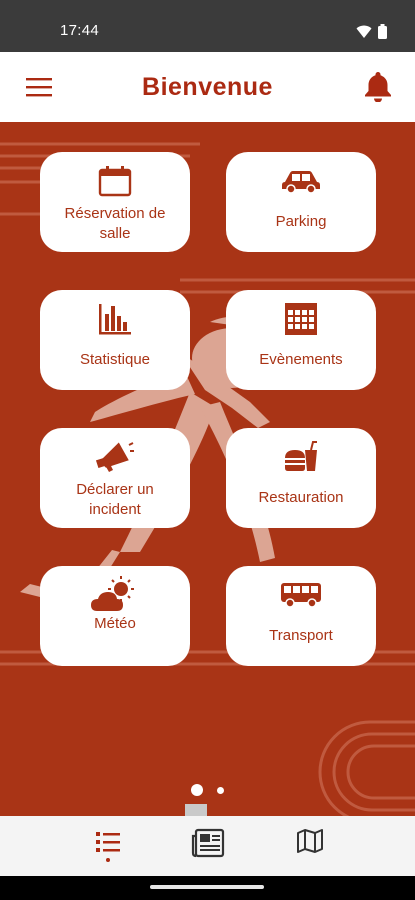 Image resolution: width=415 pixels, height=900 pixels. What do you see at coordinates (115, 623) in the screenshot?
I see `tile-label: Météo` at bounding box center [115, 623].